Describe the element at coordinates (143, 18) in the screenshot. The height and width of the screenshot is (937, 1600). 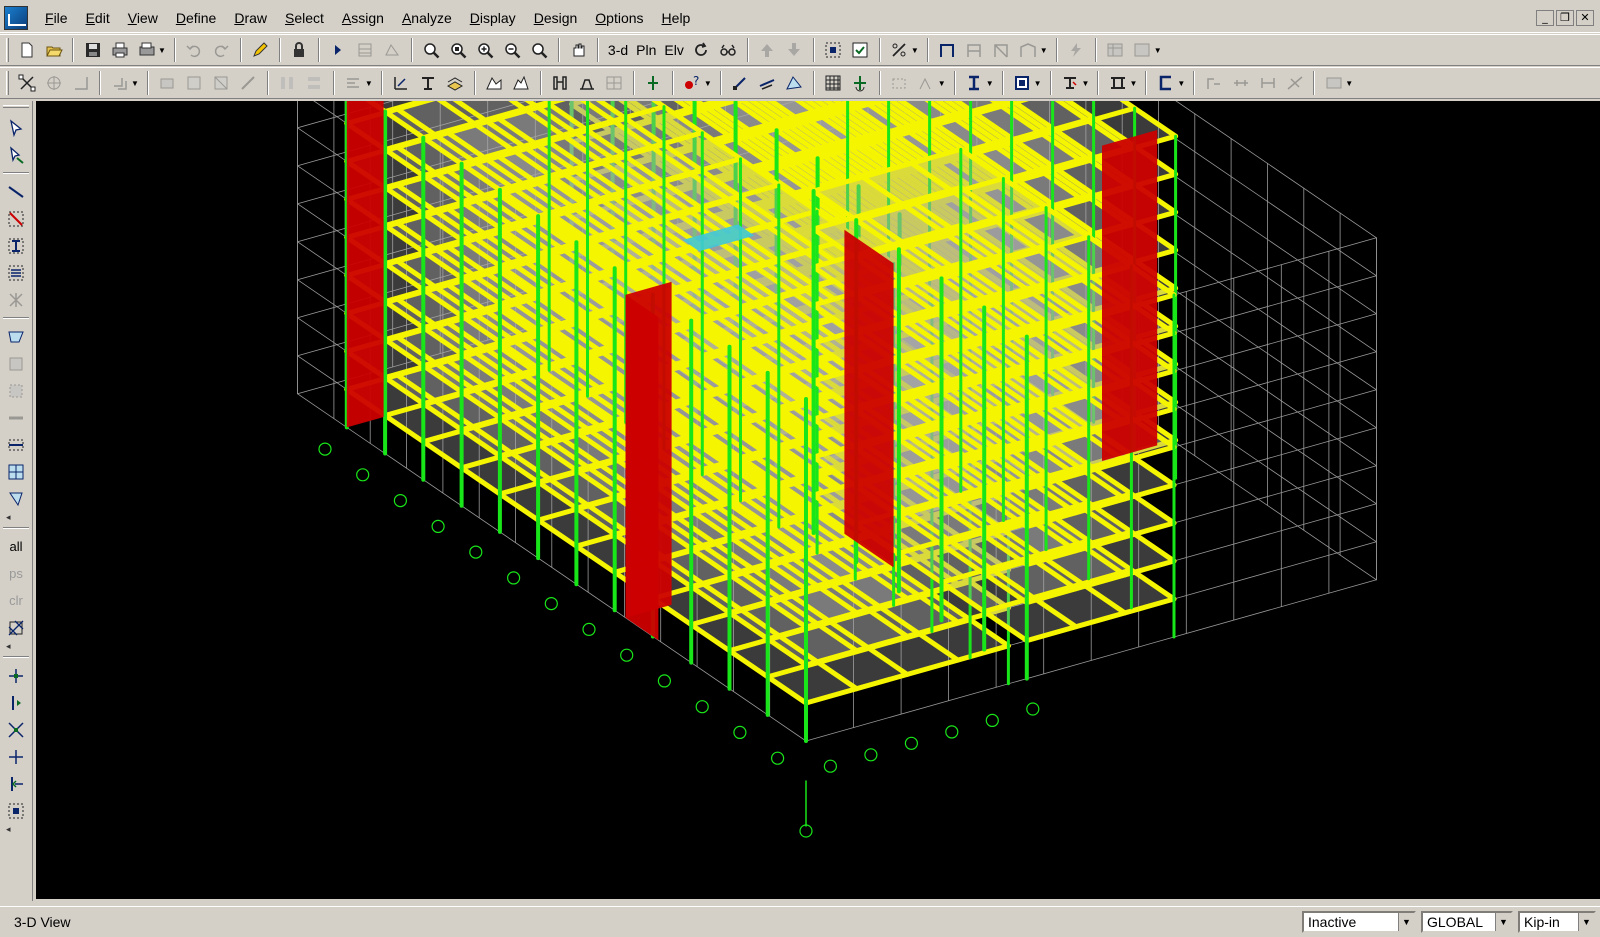
I see `menu-view: View` at that location.